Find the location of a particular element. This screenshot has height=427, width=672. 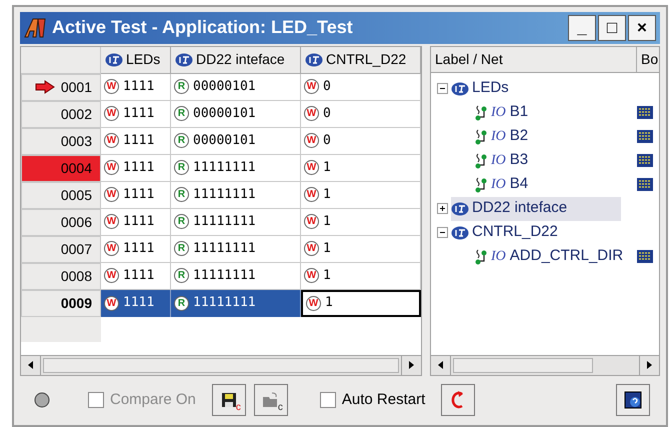

help-icon is located at coordinates (633, 400).